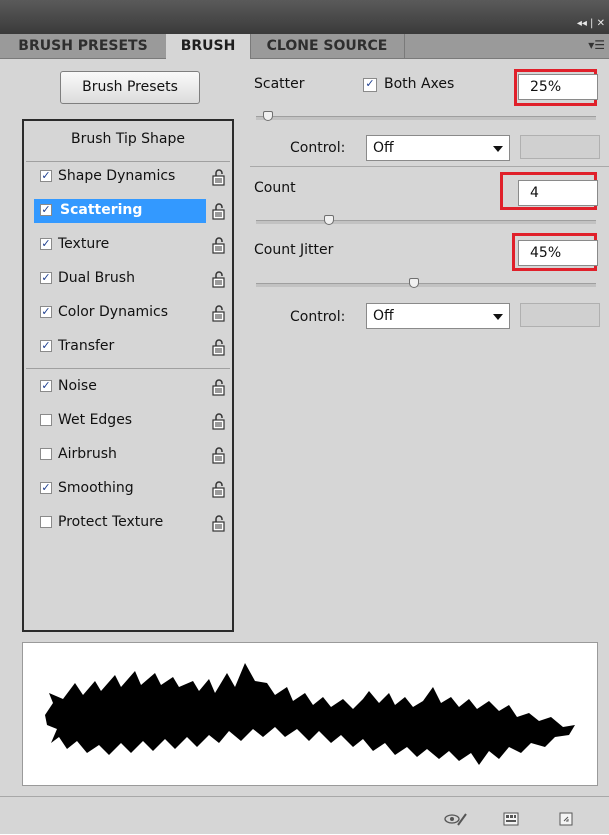  I want to click on jitter-control-label: Control:, so click(318, 317).